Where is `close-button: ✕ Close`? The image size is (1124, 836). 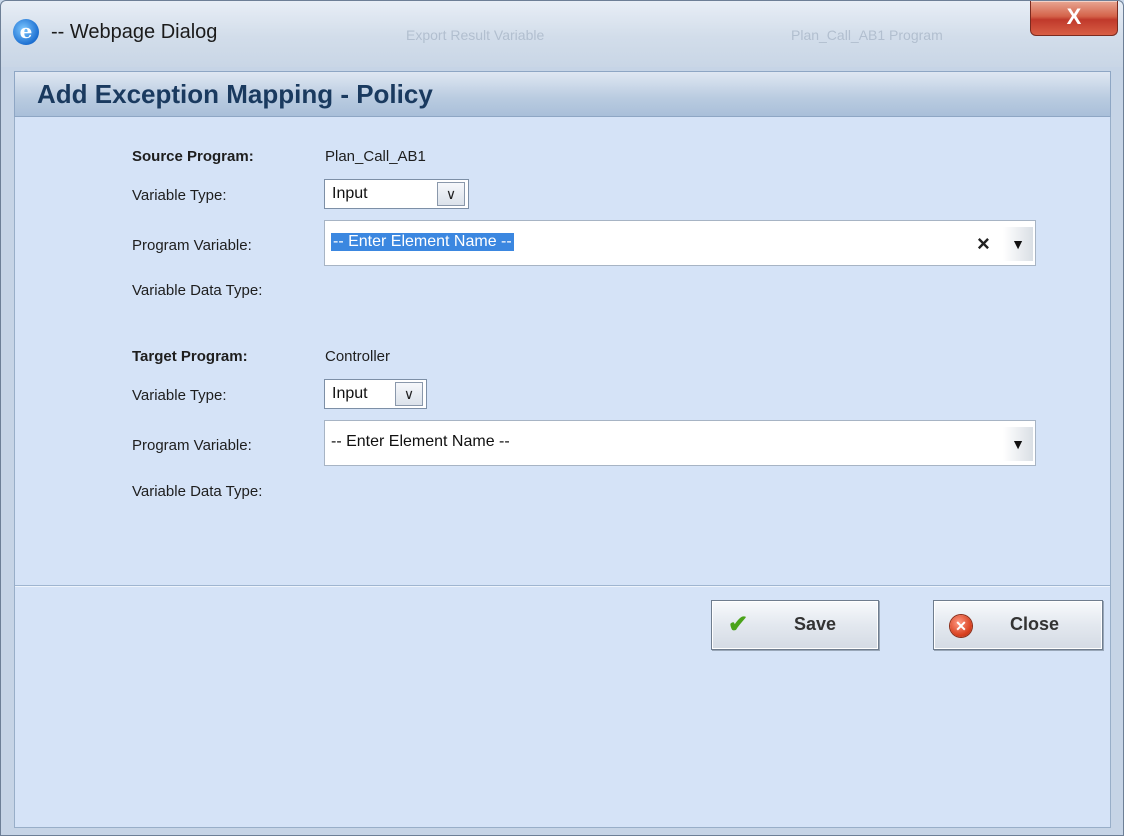
close-button: ✕ Close is located at coordinates (1018, 625).